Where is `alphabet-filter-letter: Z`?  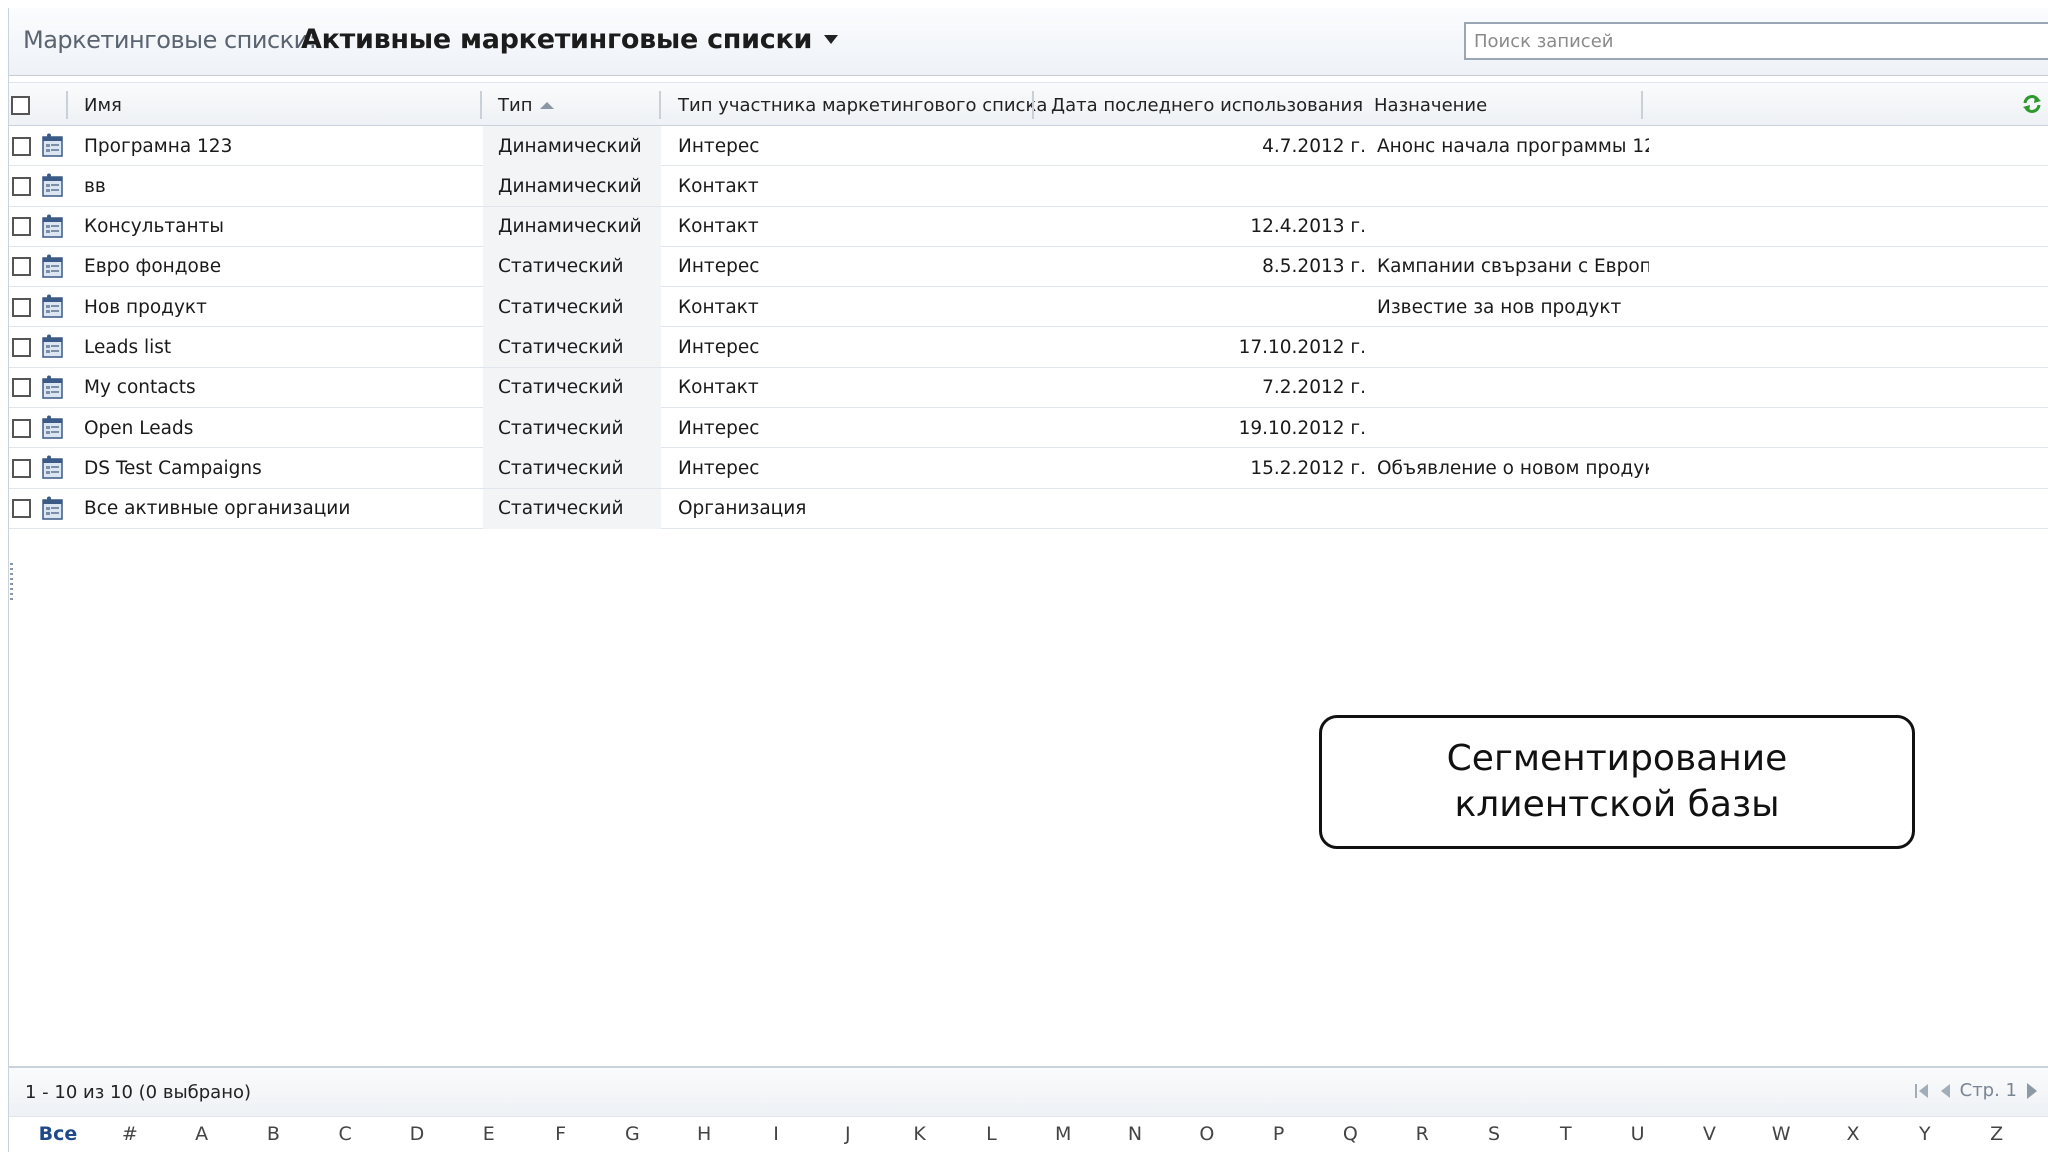 alphabet-filter-letter: Z is located at coordinates (1997, 1134).